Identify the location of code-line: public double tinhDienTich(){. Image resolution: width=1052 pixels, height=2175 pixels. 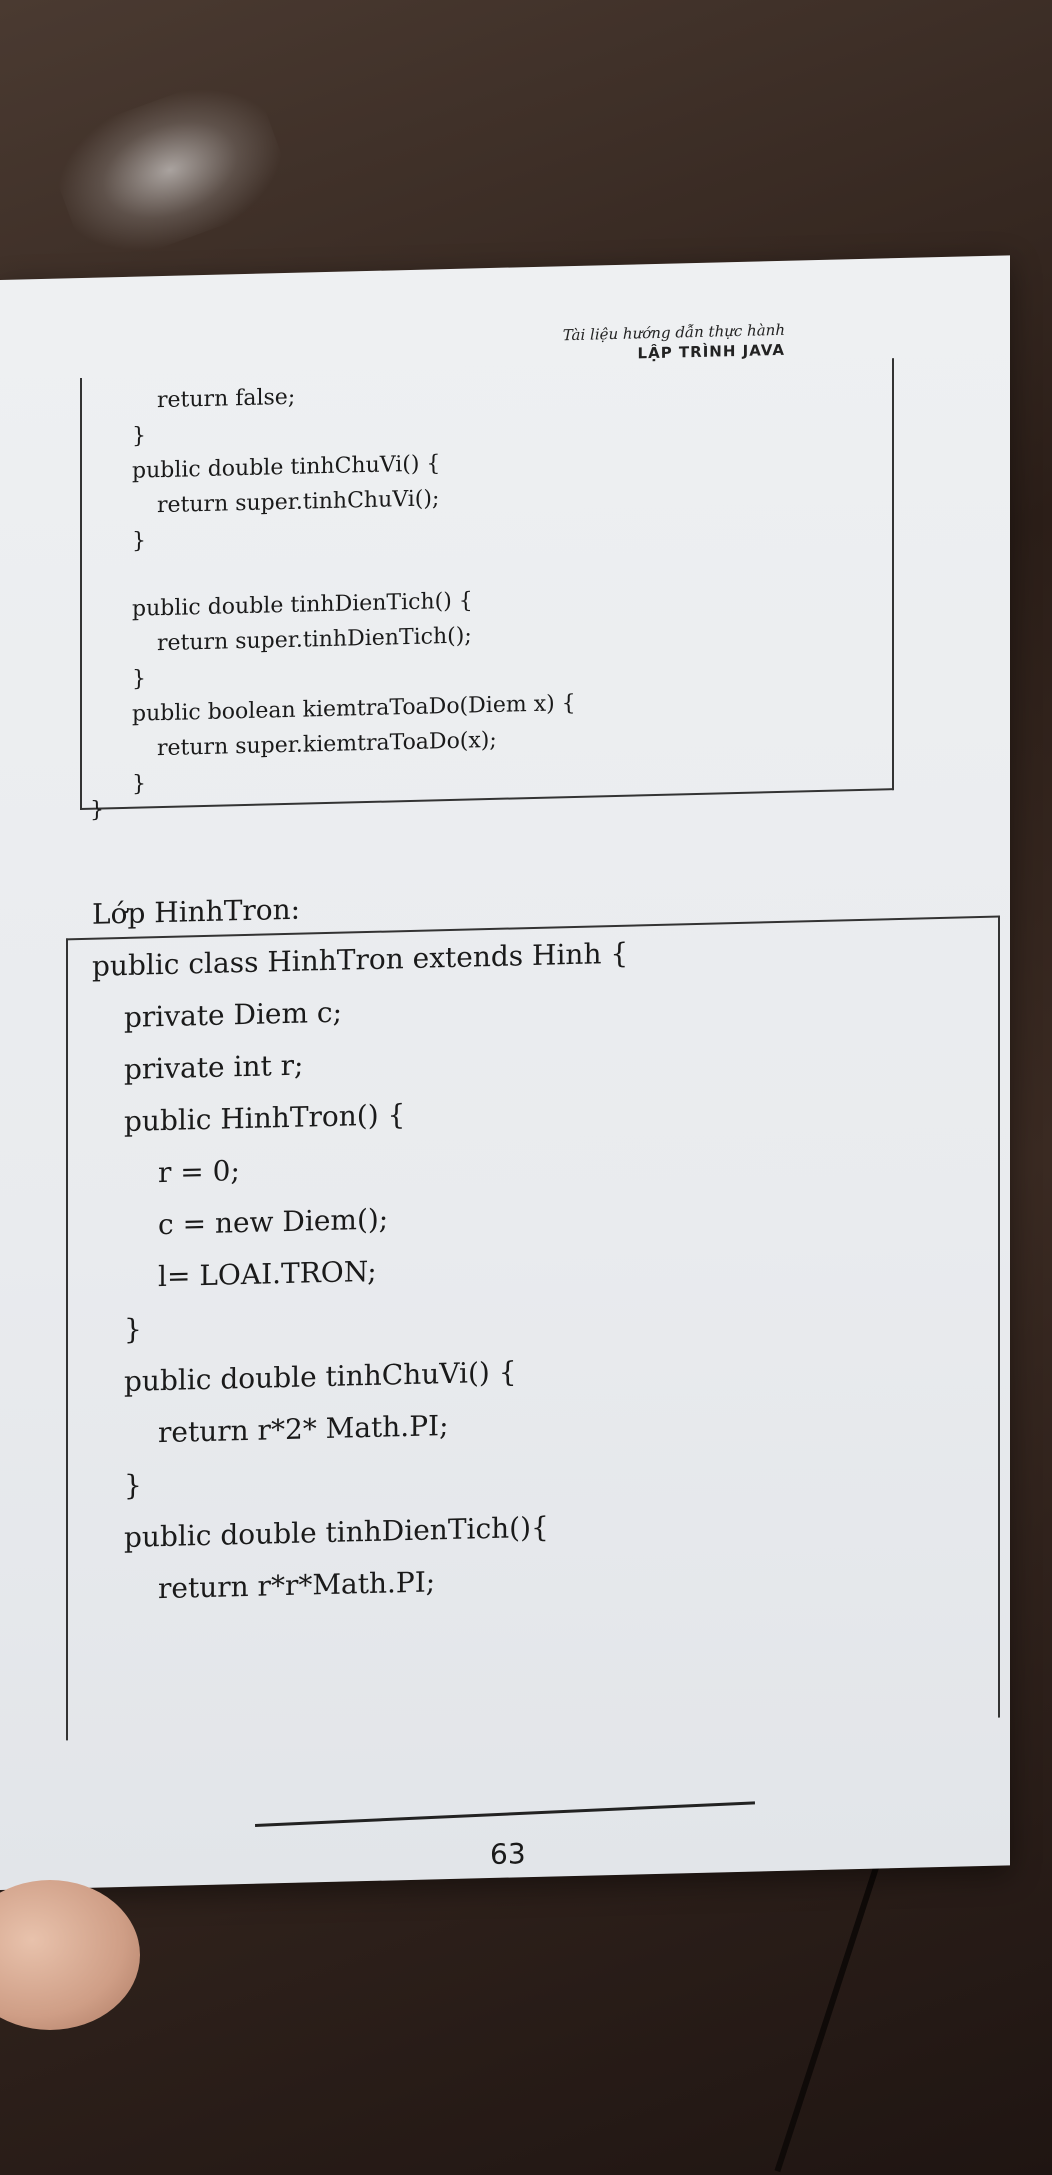
(336, 1532).